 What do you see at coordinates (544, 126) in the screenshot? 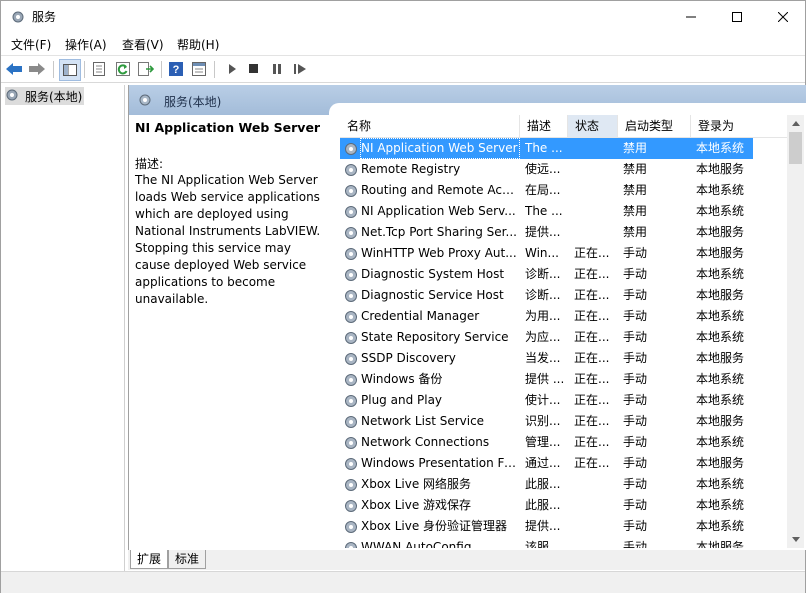
I see `column-description: 描述` at bounding box center [544, 126].